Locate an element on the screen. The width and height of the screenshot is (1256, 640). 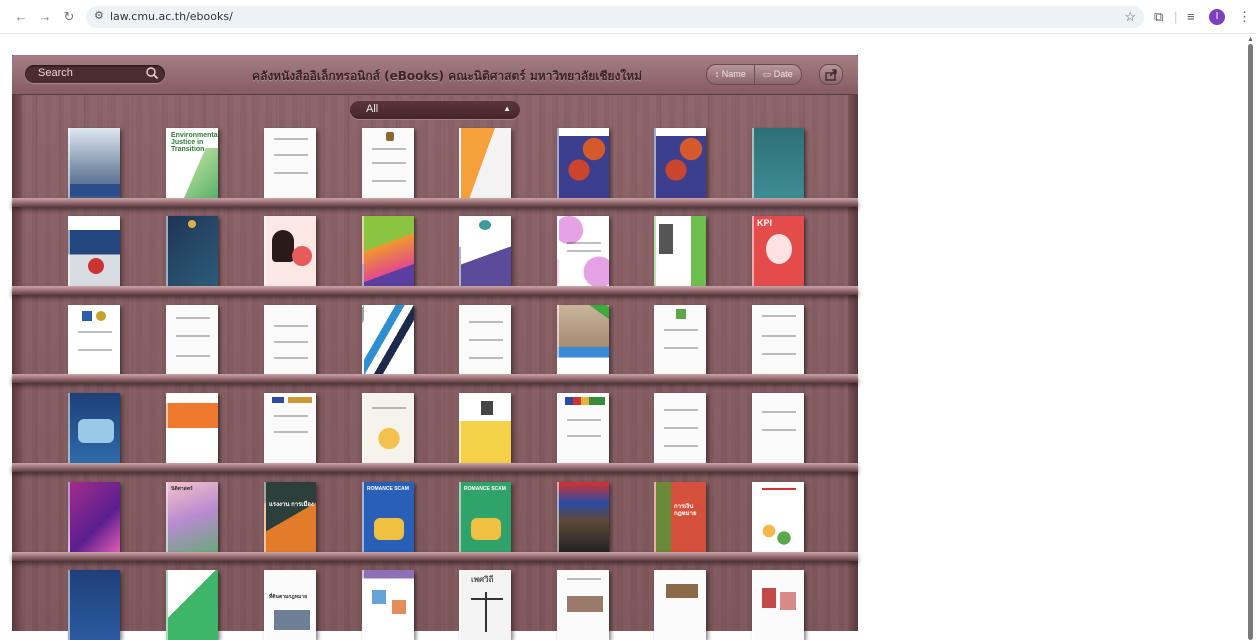
search-placeholder: Search is located at coordinates (55, 73).